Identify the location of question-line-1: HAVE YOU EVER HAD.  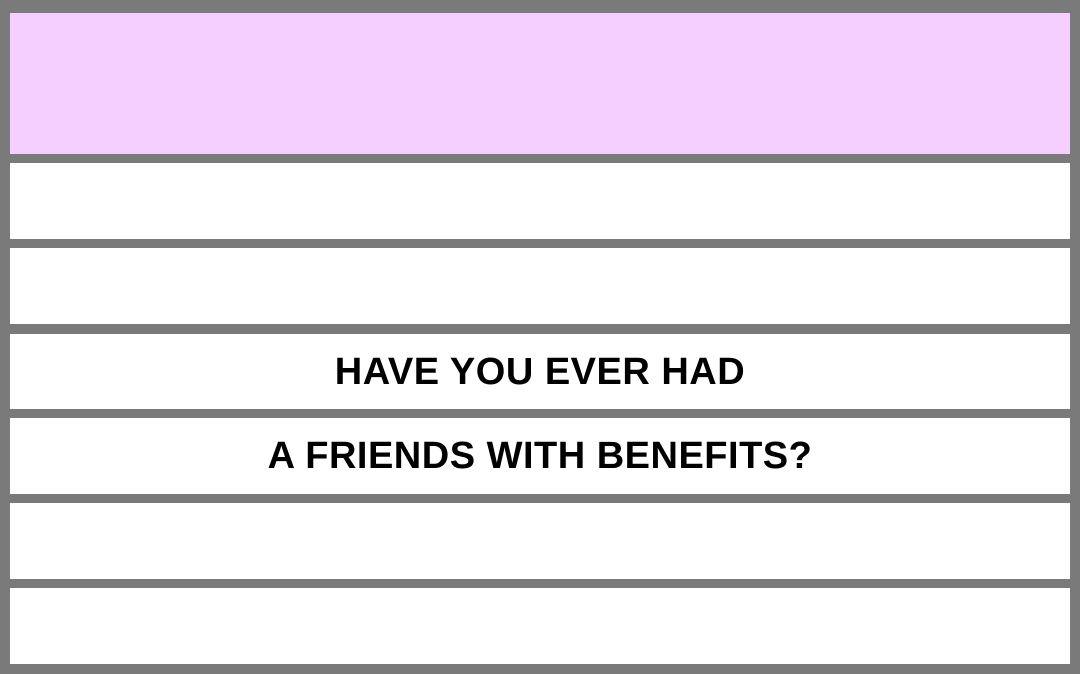
(540, 371).